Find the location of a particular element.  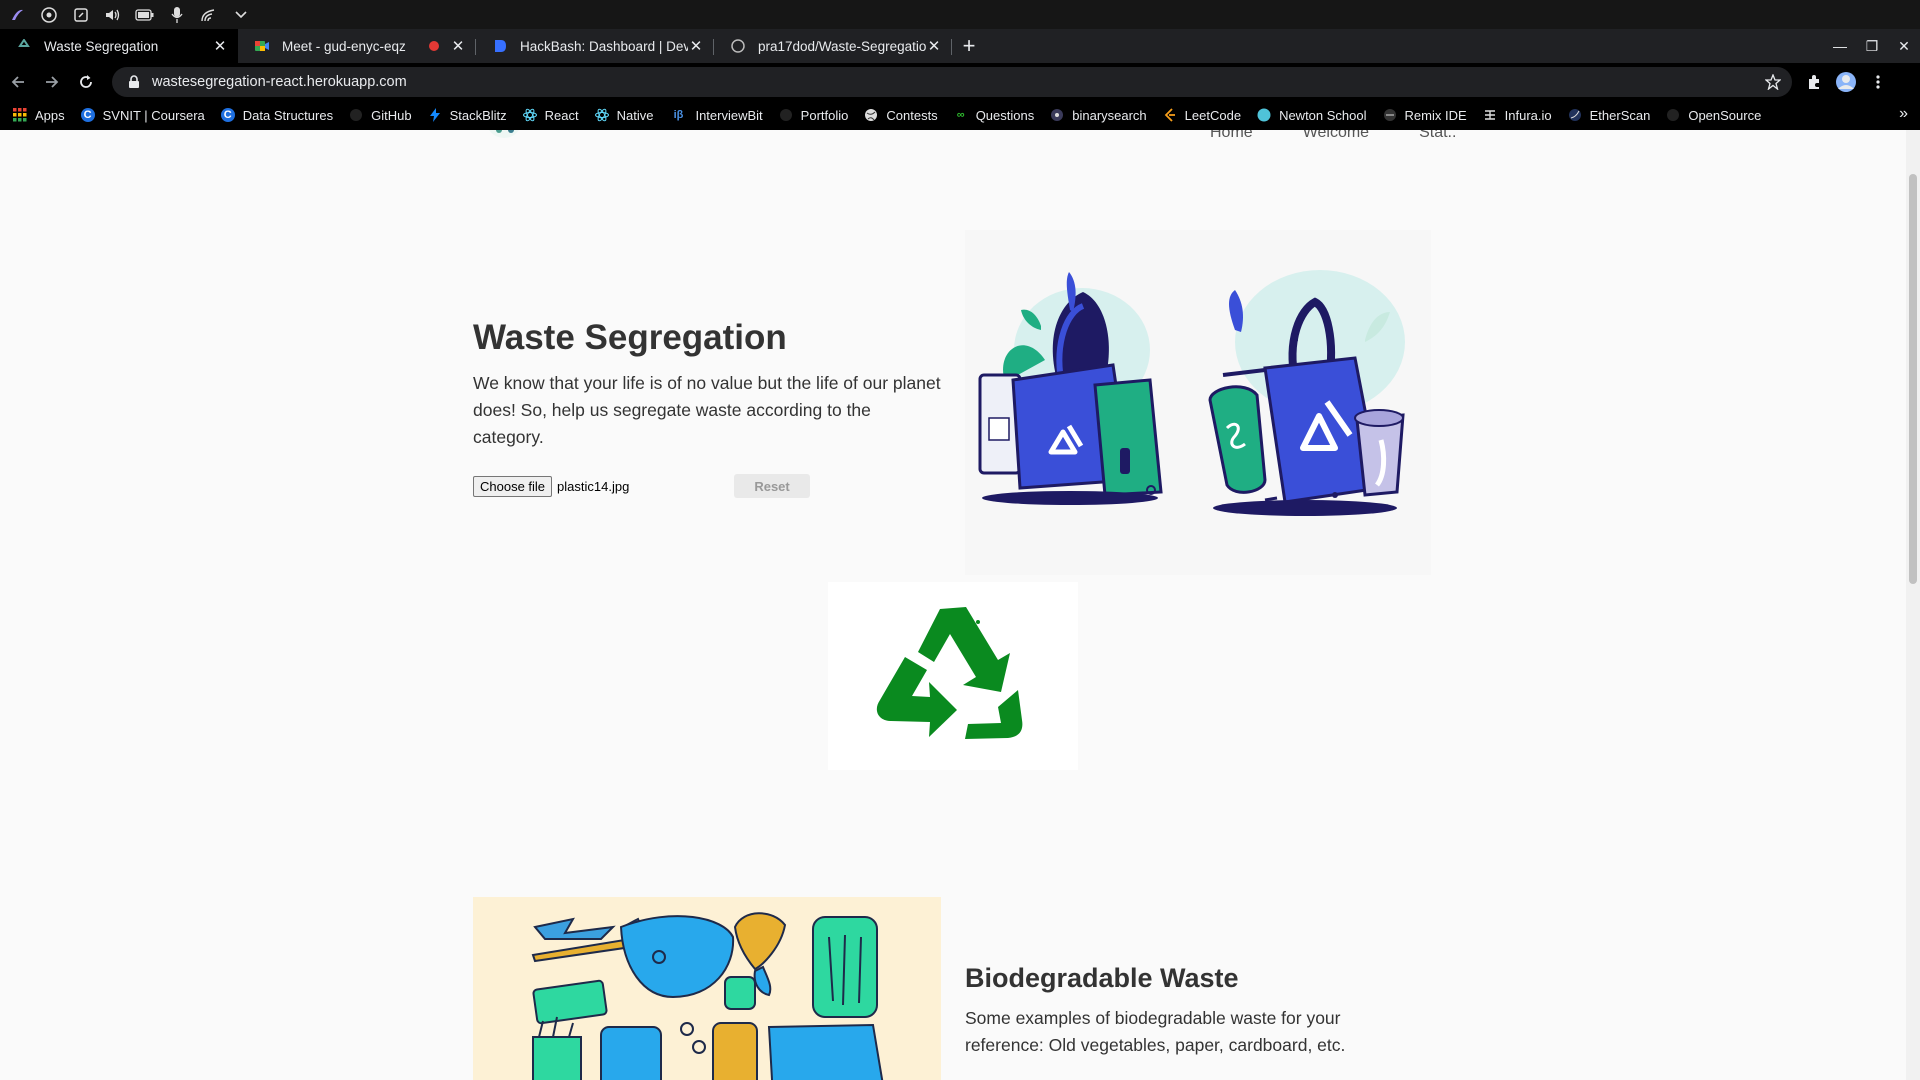

bookmark-interviewbit: iβ InterviewBit is located at coordinates (716, 115).